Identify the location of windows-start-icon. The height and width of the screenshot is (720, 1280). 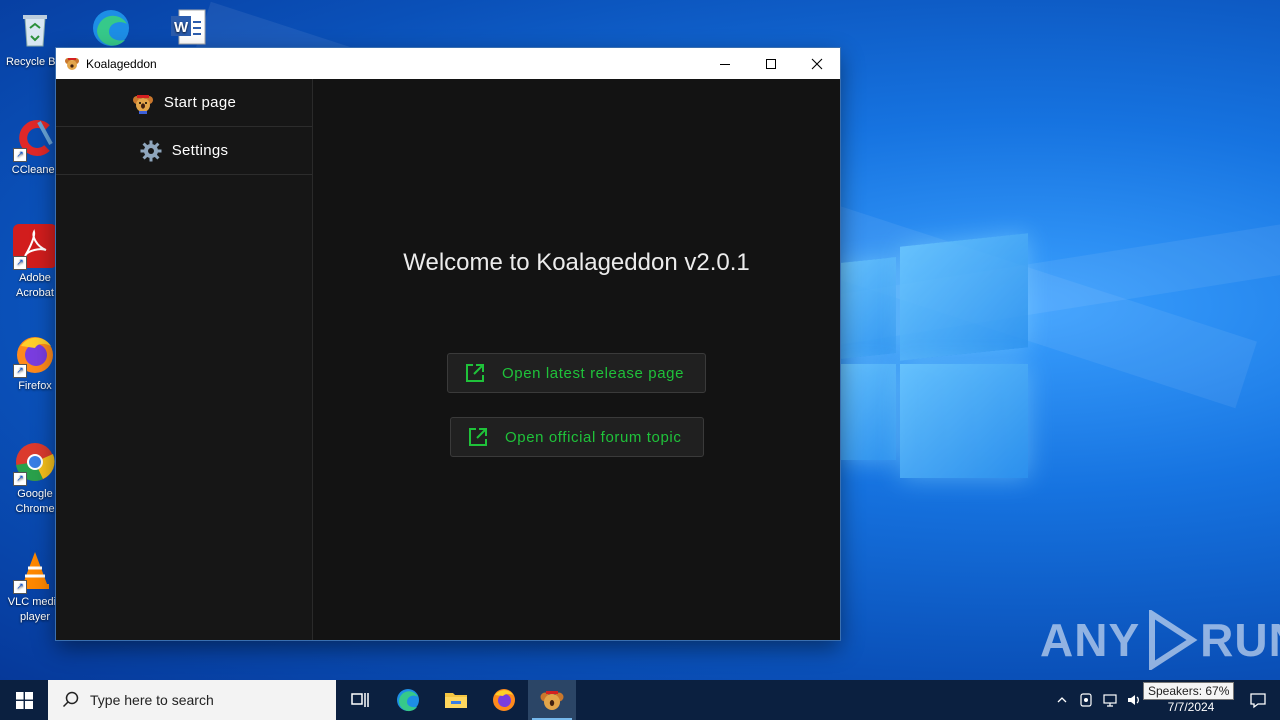
(24, 700).